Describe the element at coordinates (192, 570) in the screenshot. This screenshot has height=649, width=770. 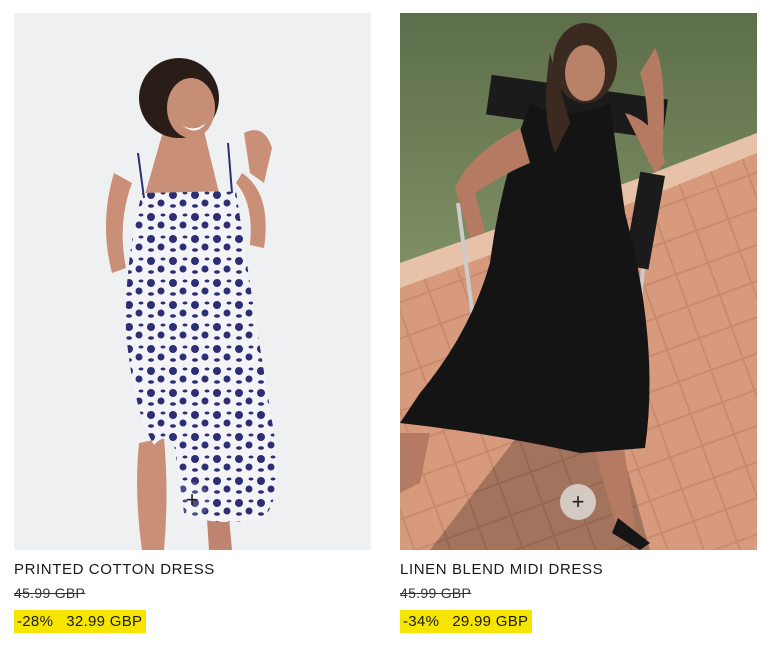
I see `product-name: PRINTED COTTON DRESS` at that location.